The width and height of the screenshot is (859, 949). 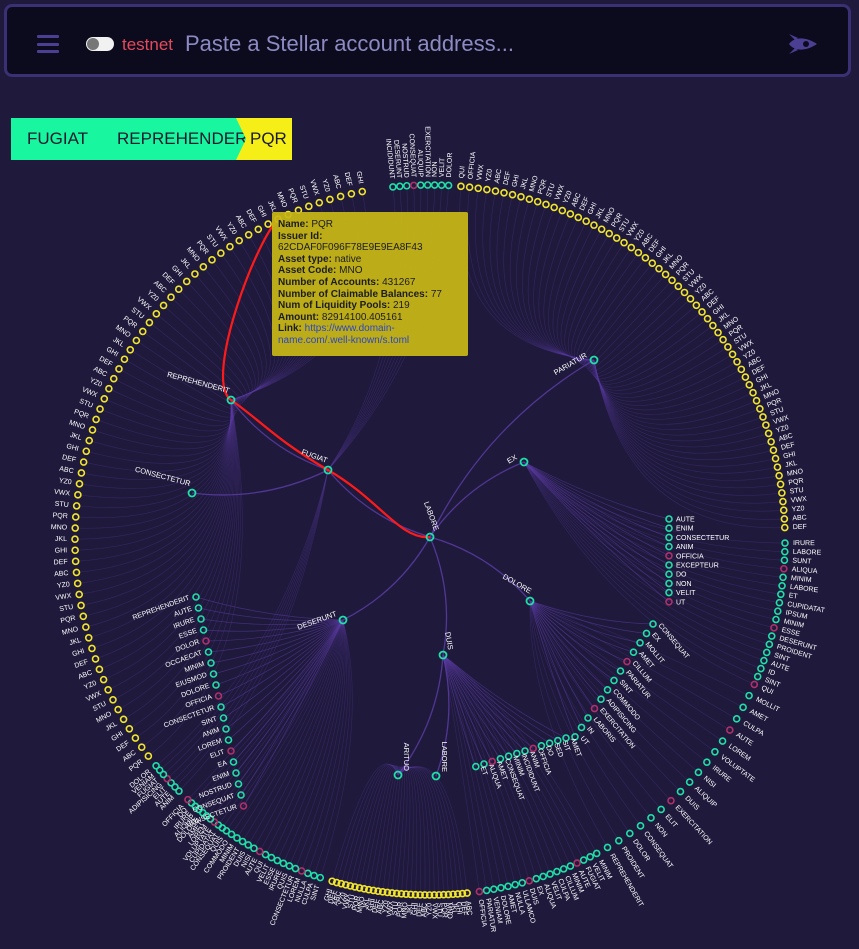 I want to click on graph-edge, so click(x=386, y=578).